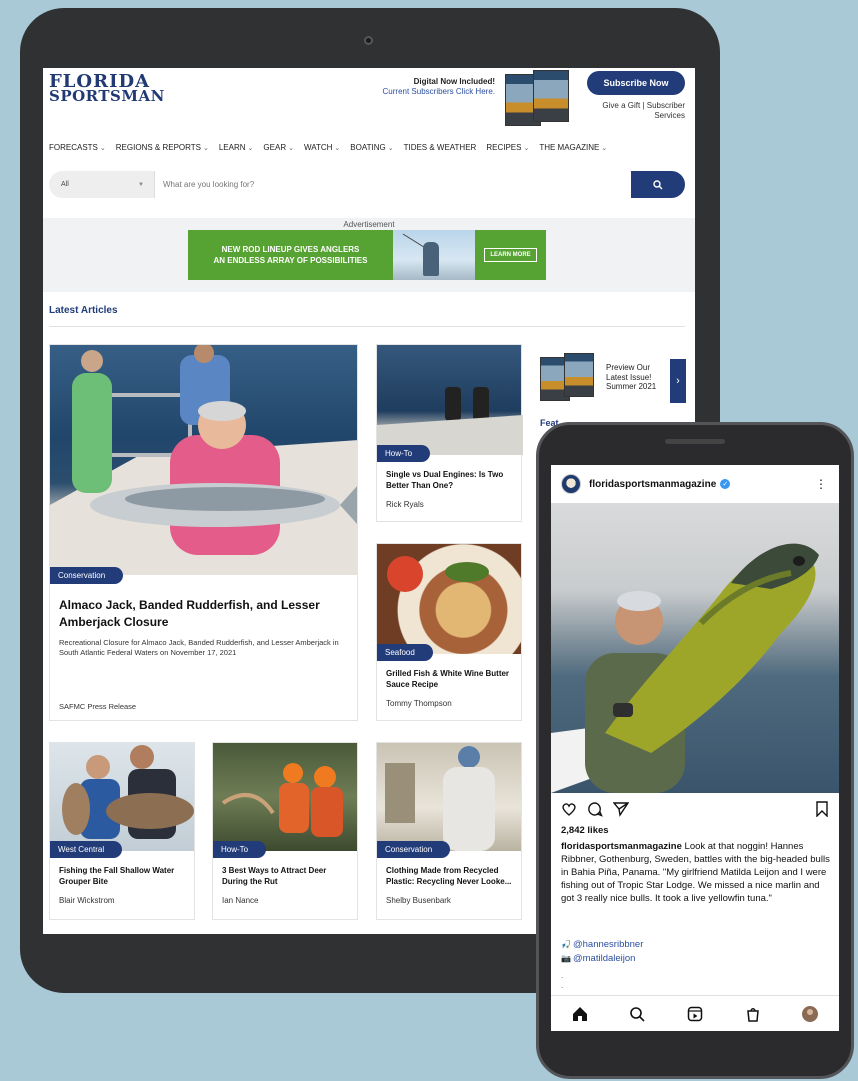  Describe the element at coordinates (621, 846) in the screenshot. I see `caption-username: floridasportsmanmagazine` at that location.